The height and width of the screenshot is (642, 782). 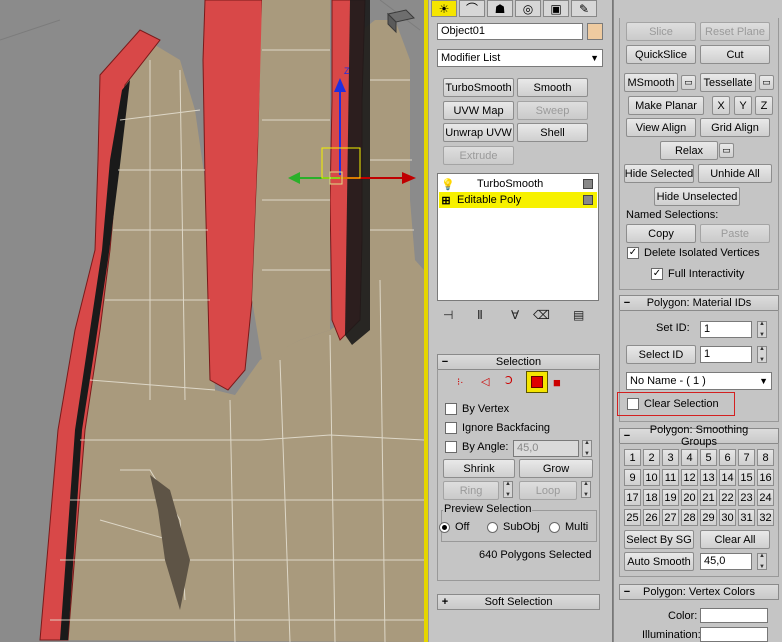 I want to click on smoothing-group-button: 7, so click(x=746, y=457).